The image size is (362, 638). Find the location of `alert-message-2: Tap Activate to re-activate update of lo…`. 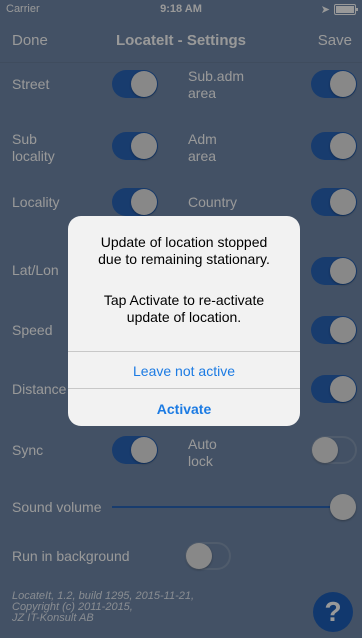

alert-message-2: Tap Activate to re-activate update of lo… is located at coordinates (184, 308).